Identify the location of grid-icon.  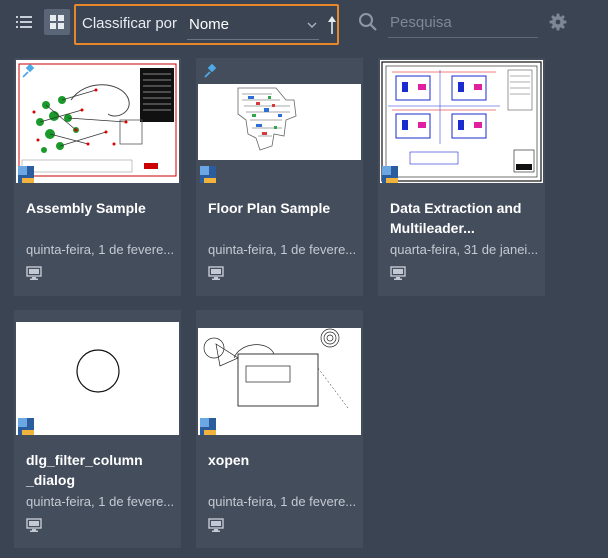
(57, 22).